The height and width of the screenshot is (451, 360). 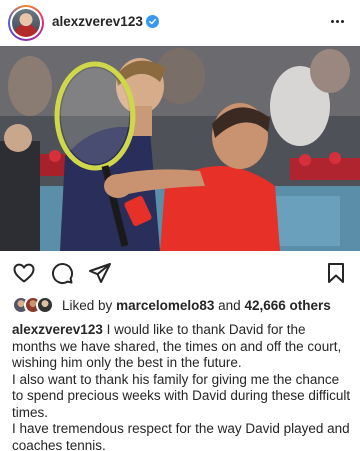 What do you see at coordinates (57, 329) in the screenshot?
I see `caption-username: alexzverev123` at bounding box center [57, 329].